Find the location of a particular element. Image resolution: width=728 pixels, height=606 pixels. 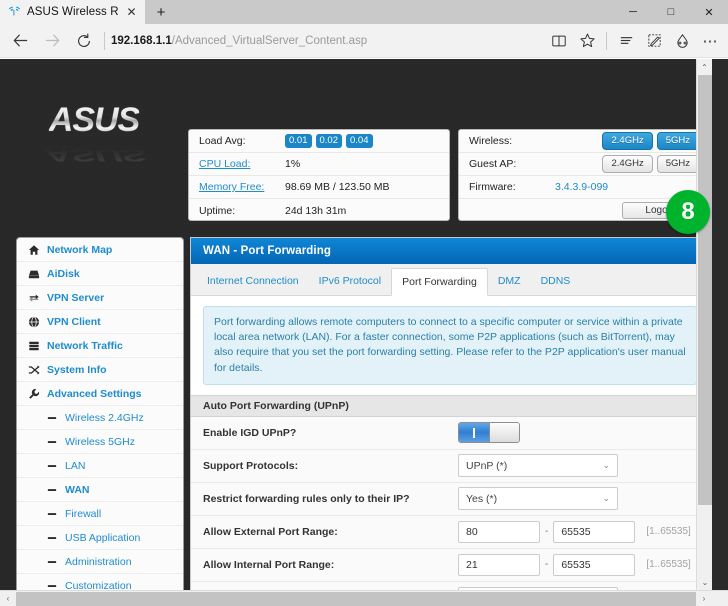

sidebar-item-firewall: Firewall is located at coordinates (100, 514).